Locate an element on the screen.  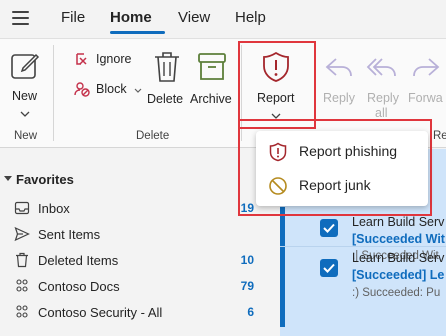
group-label-new: New is located at coordinates (26, 136).